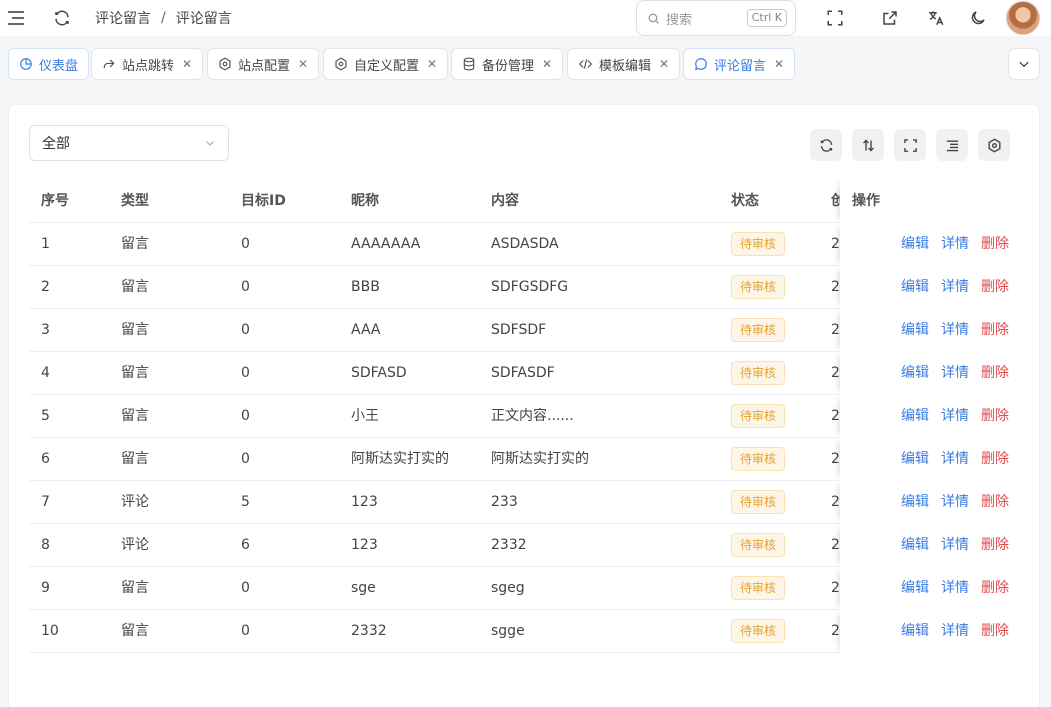 Image resolution: width=1051 pixels, height=707 pixels. I want to click on search-box: 搜索 Ctrl K, so click(716, 18).